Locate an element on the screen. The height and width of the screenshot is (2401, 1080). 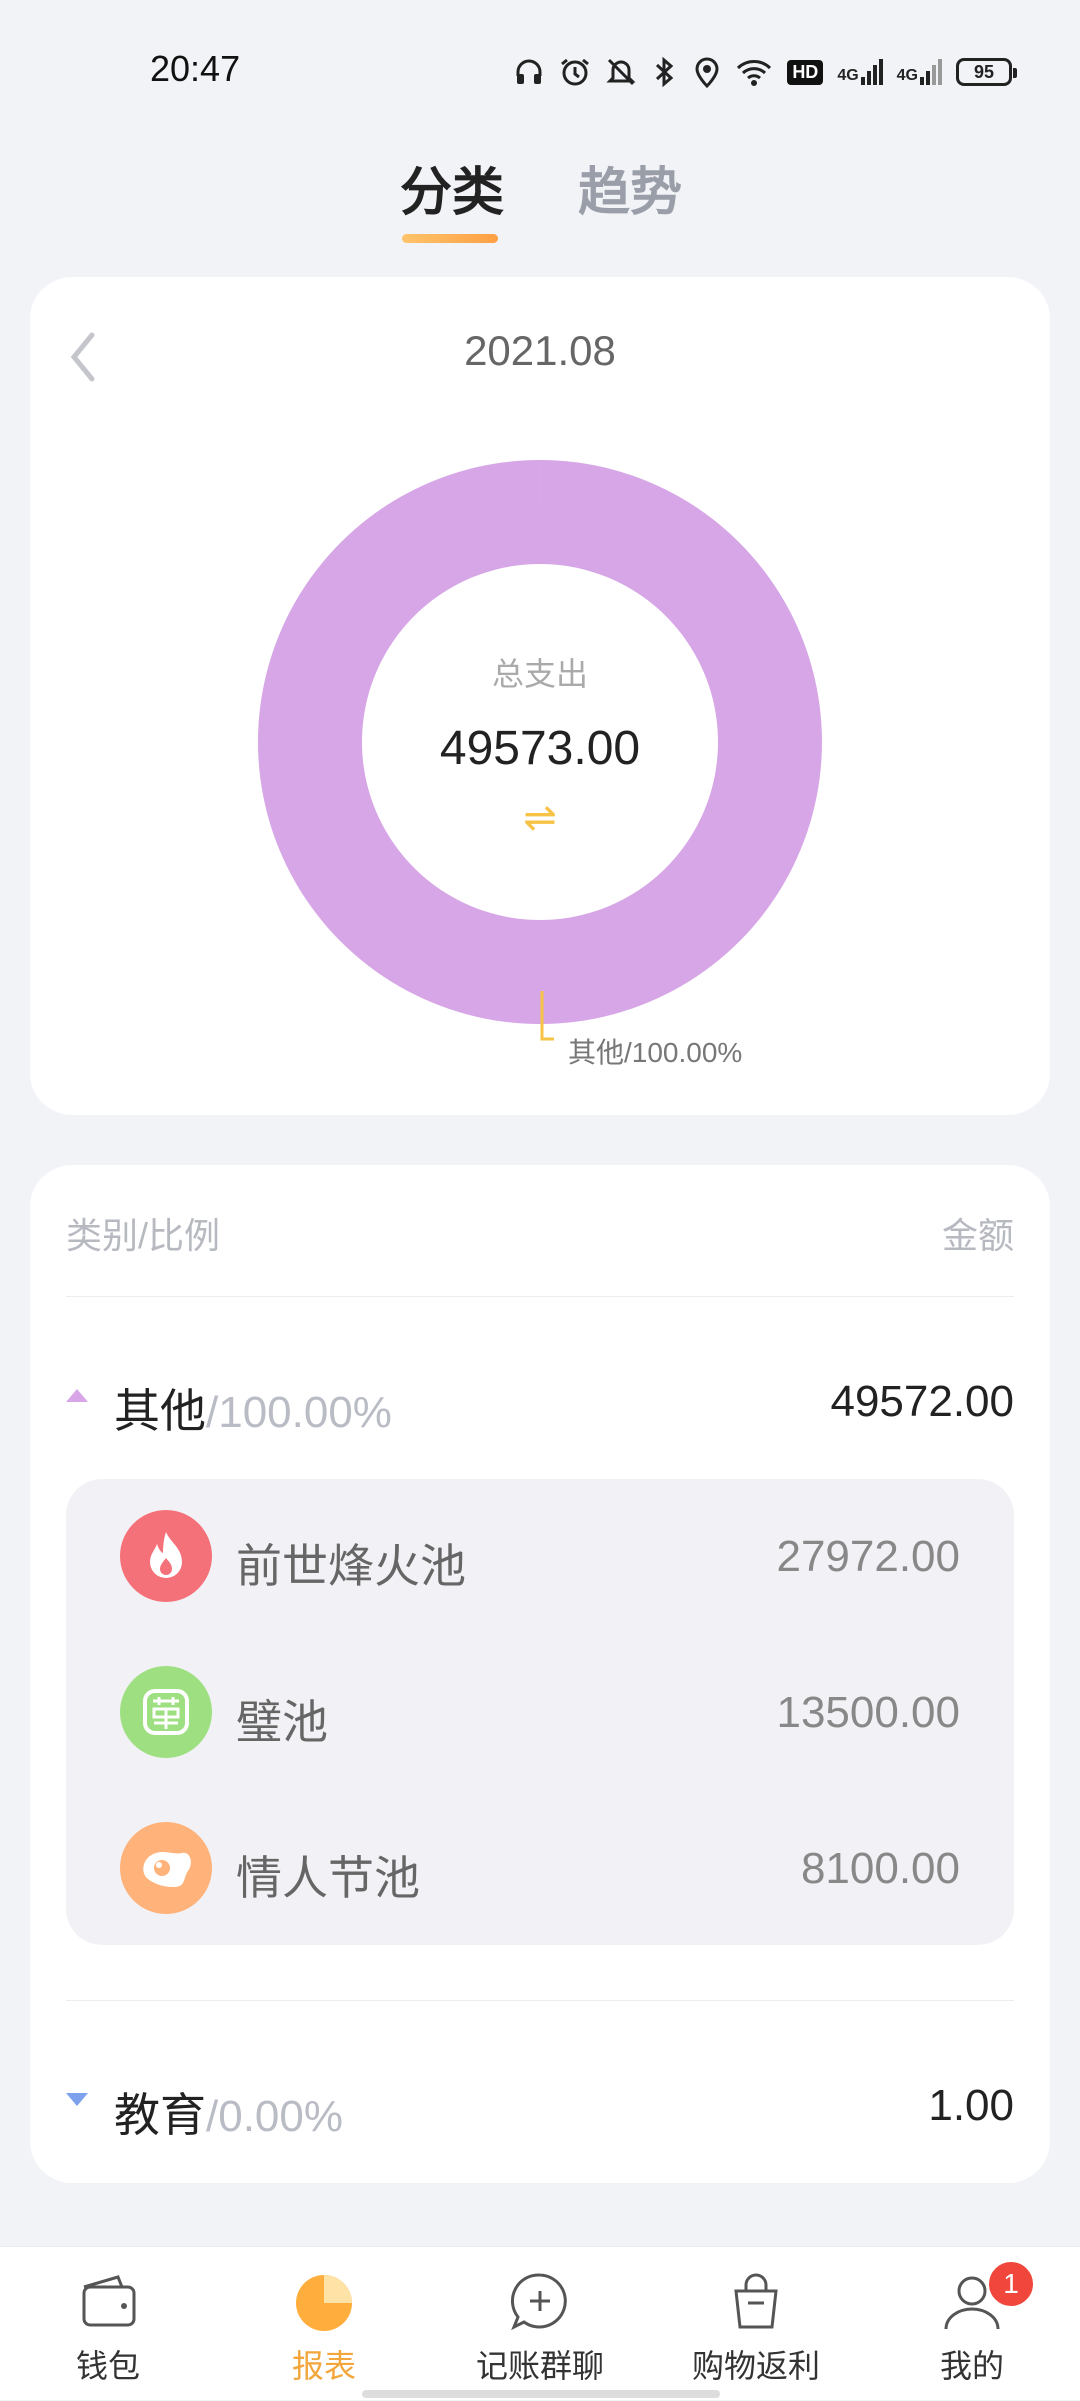
list-header-right: 金额 is located at coordinates (977, 1235).